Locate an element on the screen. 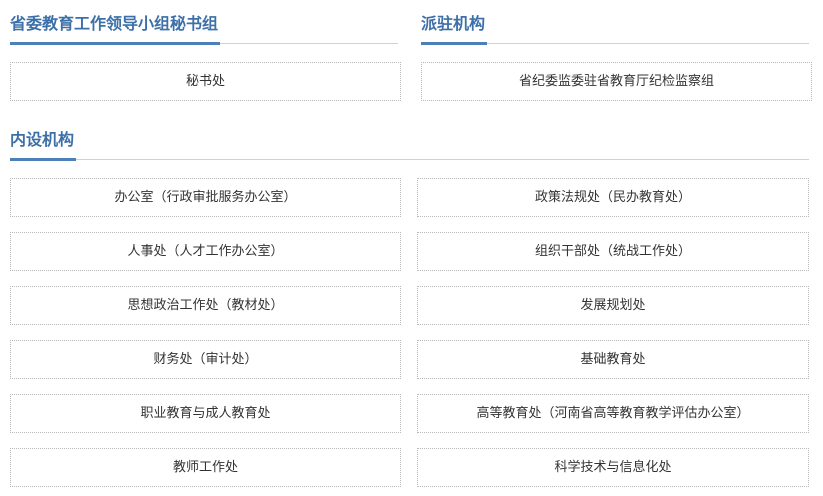 This screenshot has height=496, width=823. org-link-discipline-inspection-group: 省纪委监委驻省教育厅纪检监察组 is located at coordinates (616, 81).